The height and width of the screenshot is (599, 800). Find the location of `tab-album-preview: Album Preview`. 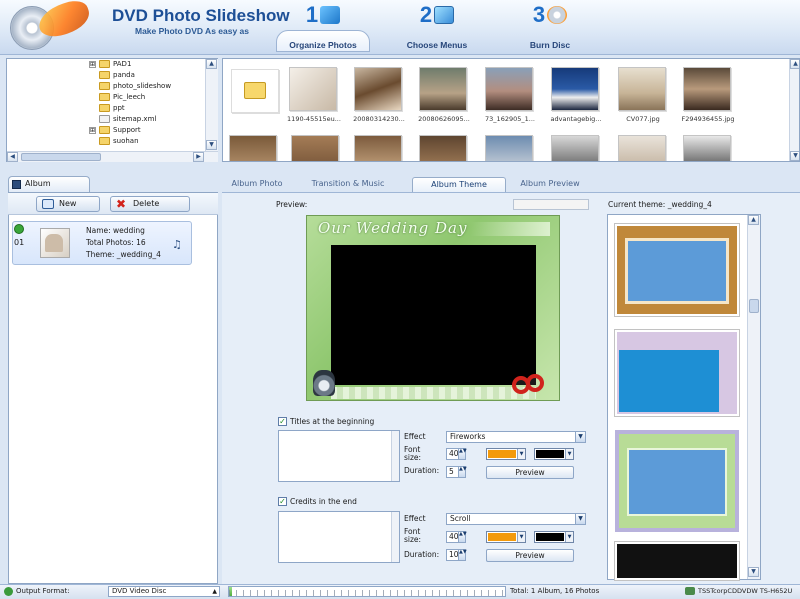

tab-album-preview: Album Preview is located at coordinates (550, 184).